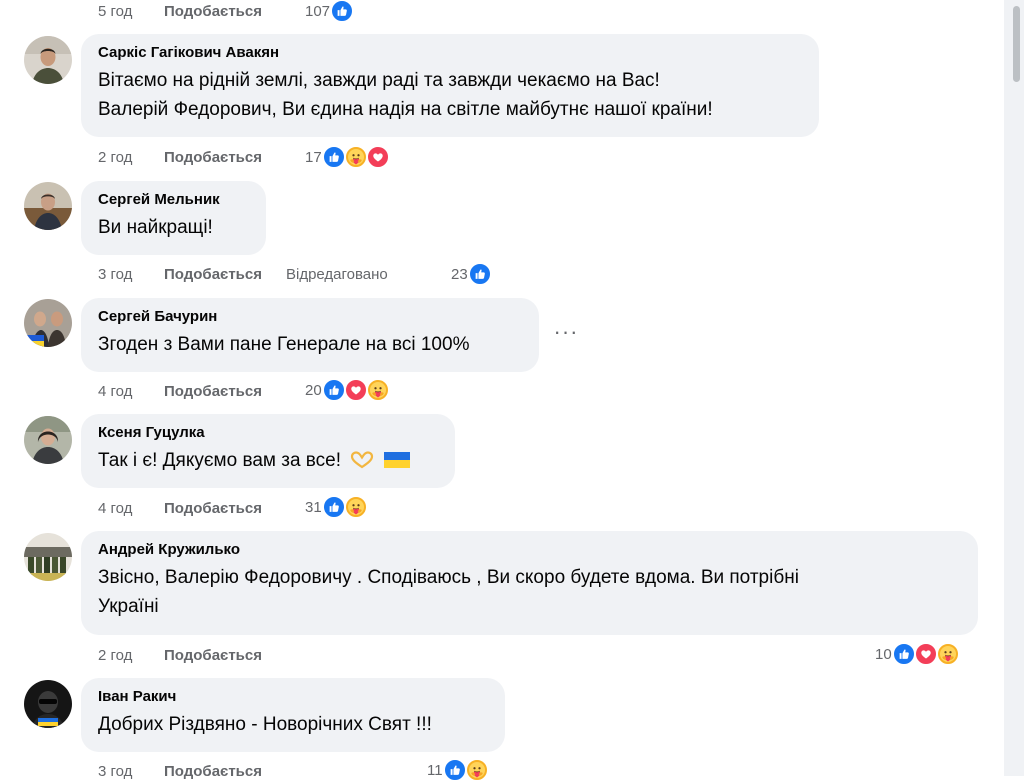 The height and width of the screenshot is (783, 1024). What do you see at coordinates (128, 606) in the screenshot?
I see `comment-text-line: Україні` at bounding box center [128, 606].